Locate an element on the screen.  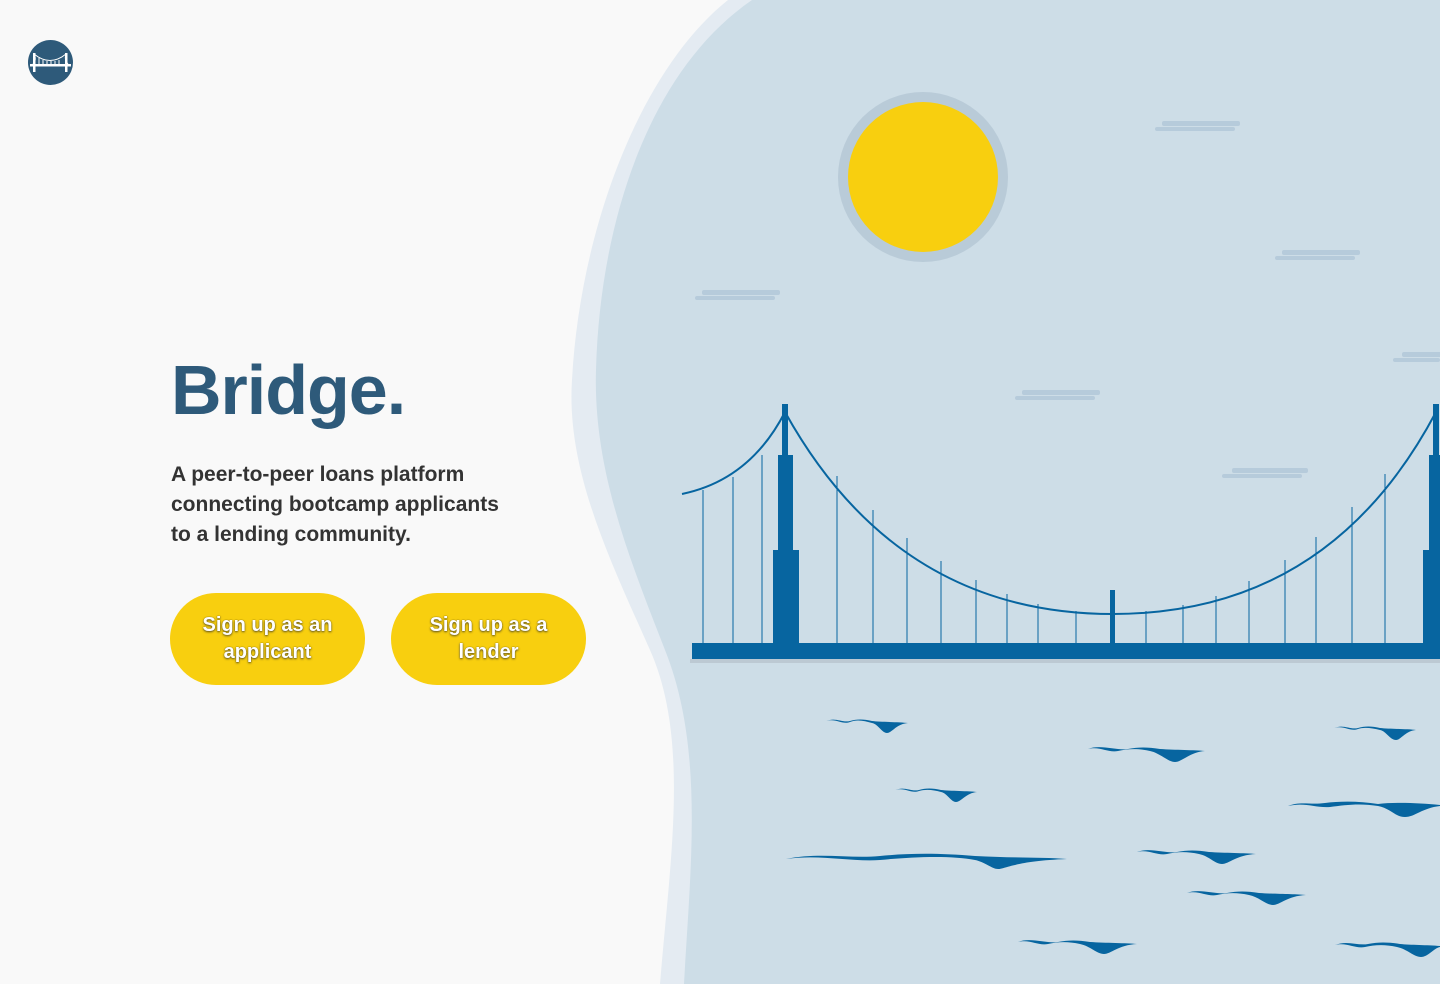
signup-lender-button: Sign up as a lender is located at coordinates (488, 639).